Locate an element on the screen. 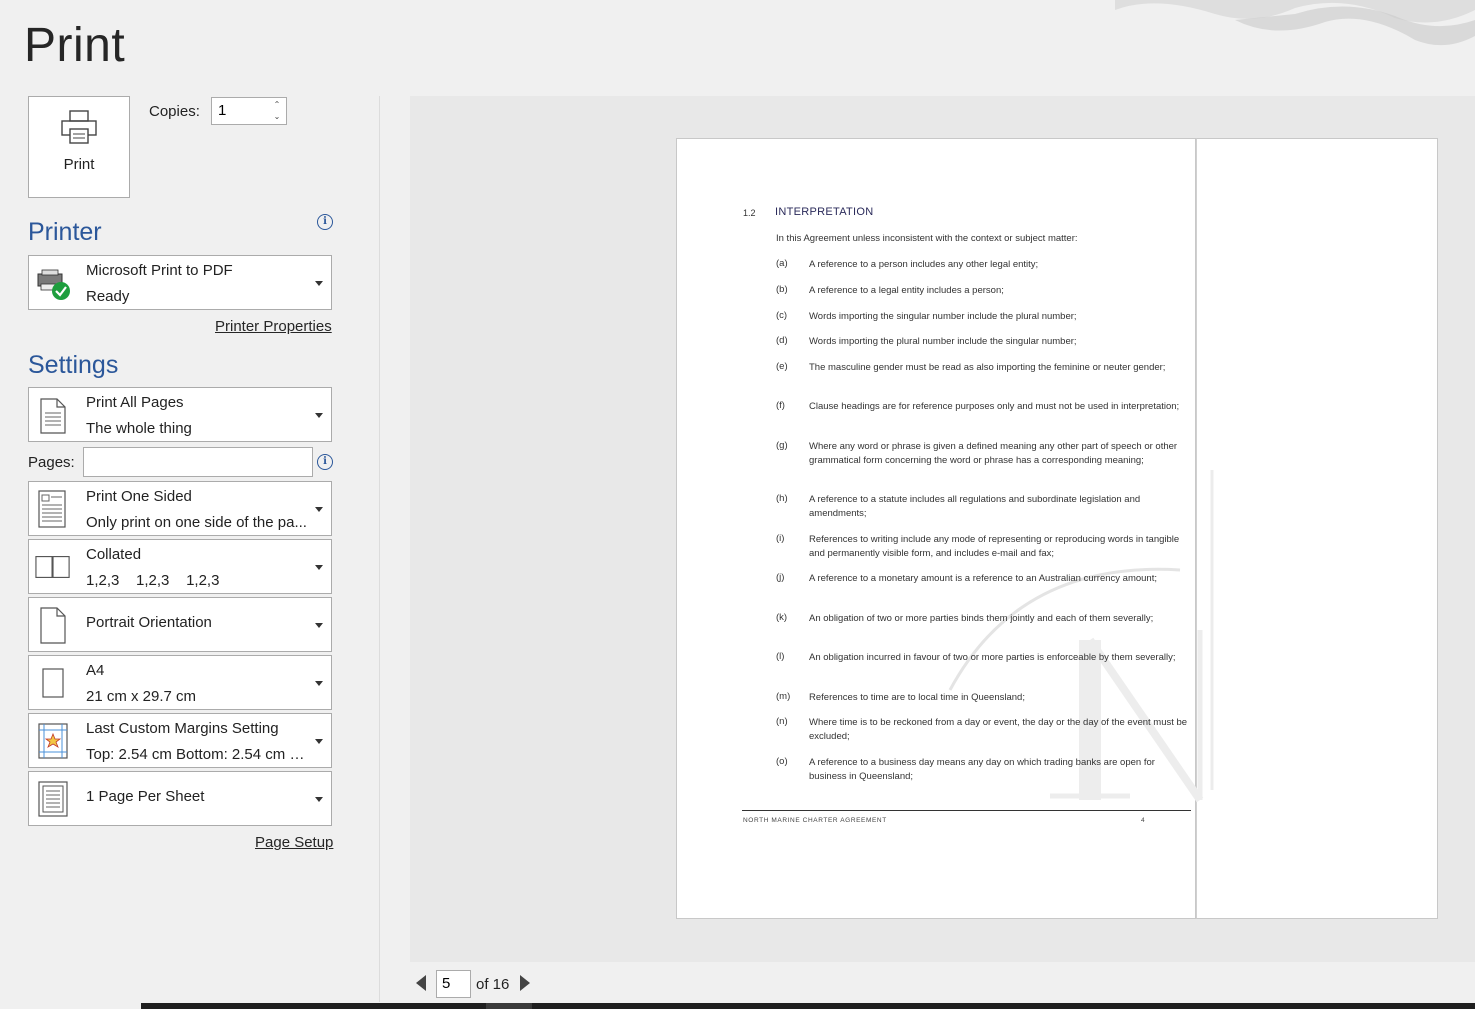  collation-select: Collated 1,2,3 1,2,3 1,2,3 is located at coordinates (180, 566).